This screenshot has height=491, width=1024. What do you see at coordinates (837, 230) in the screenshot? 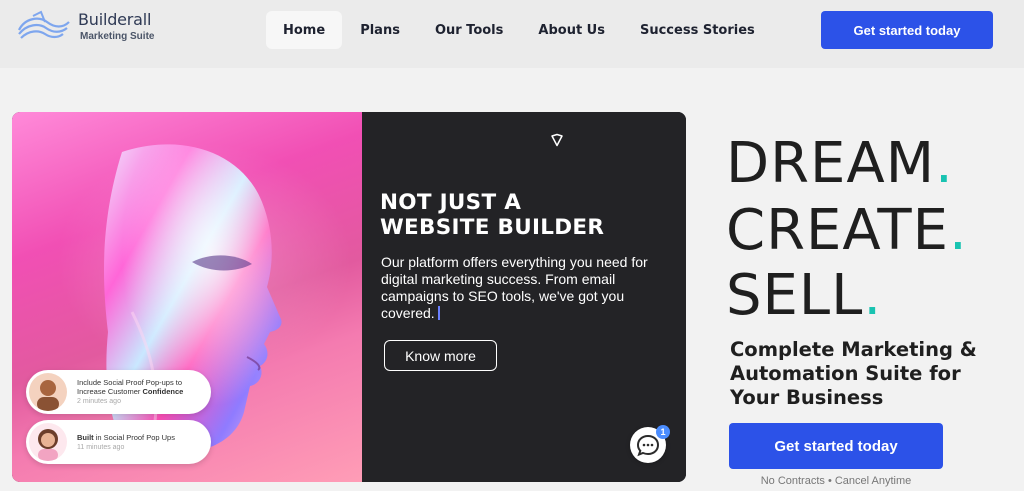
I see `hero-word-create: CREATE` at bounding box center [837, 230].